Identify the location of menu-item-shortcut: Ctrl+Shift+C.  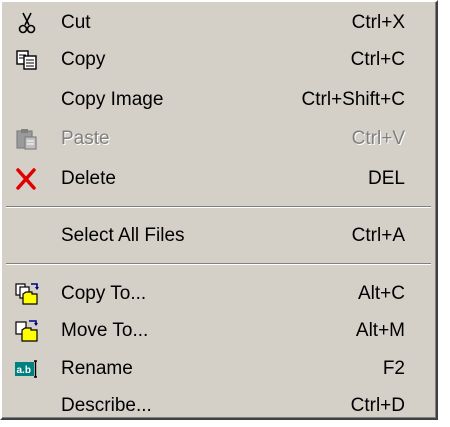
(353, 99).